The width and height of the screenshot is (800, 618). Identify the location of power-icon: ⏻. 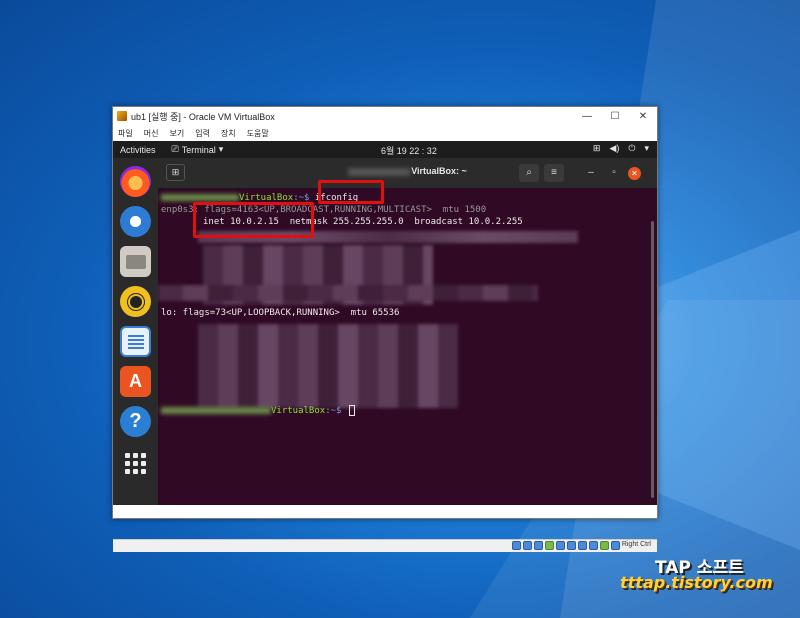
(632, 148).